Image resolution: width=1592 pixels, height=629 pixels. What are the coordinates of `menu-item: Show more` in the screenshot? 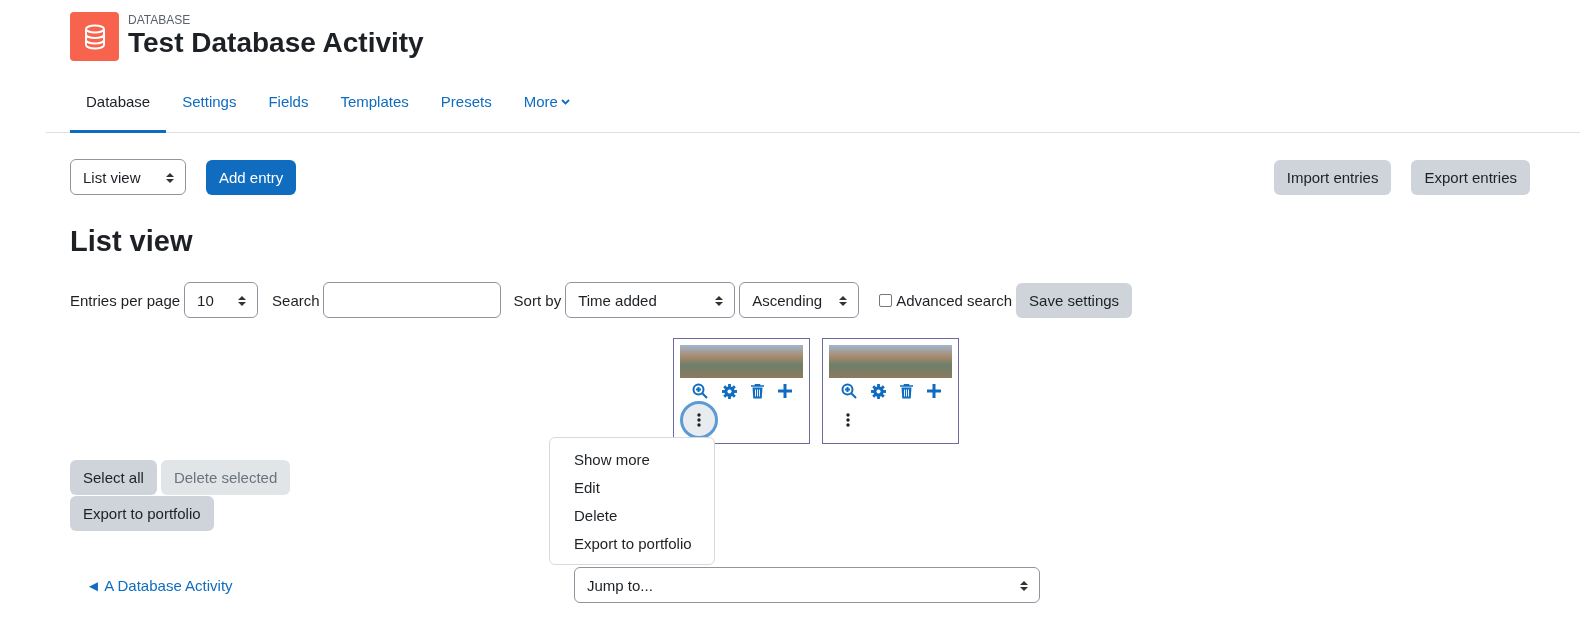 It's located at (632, 459).